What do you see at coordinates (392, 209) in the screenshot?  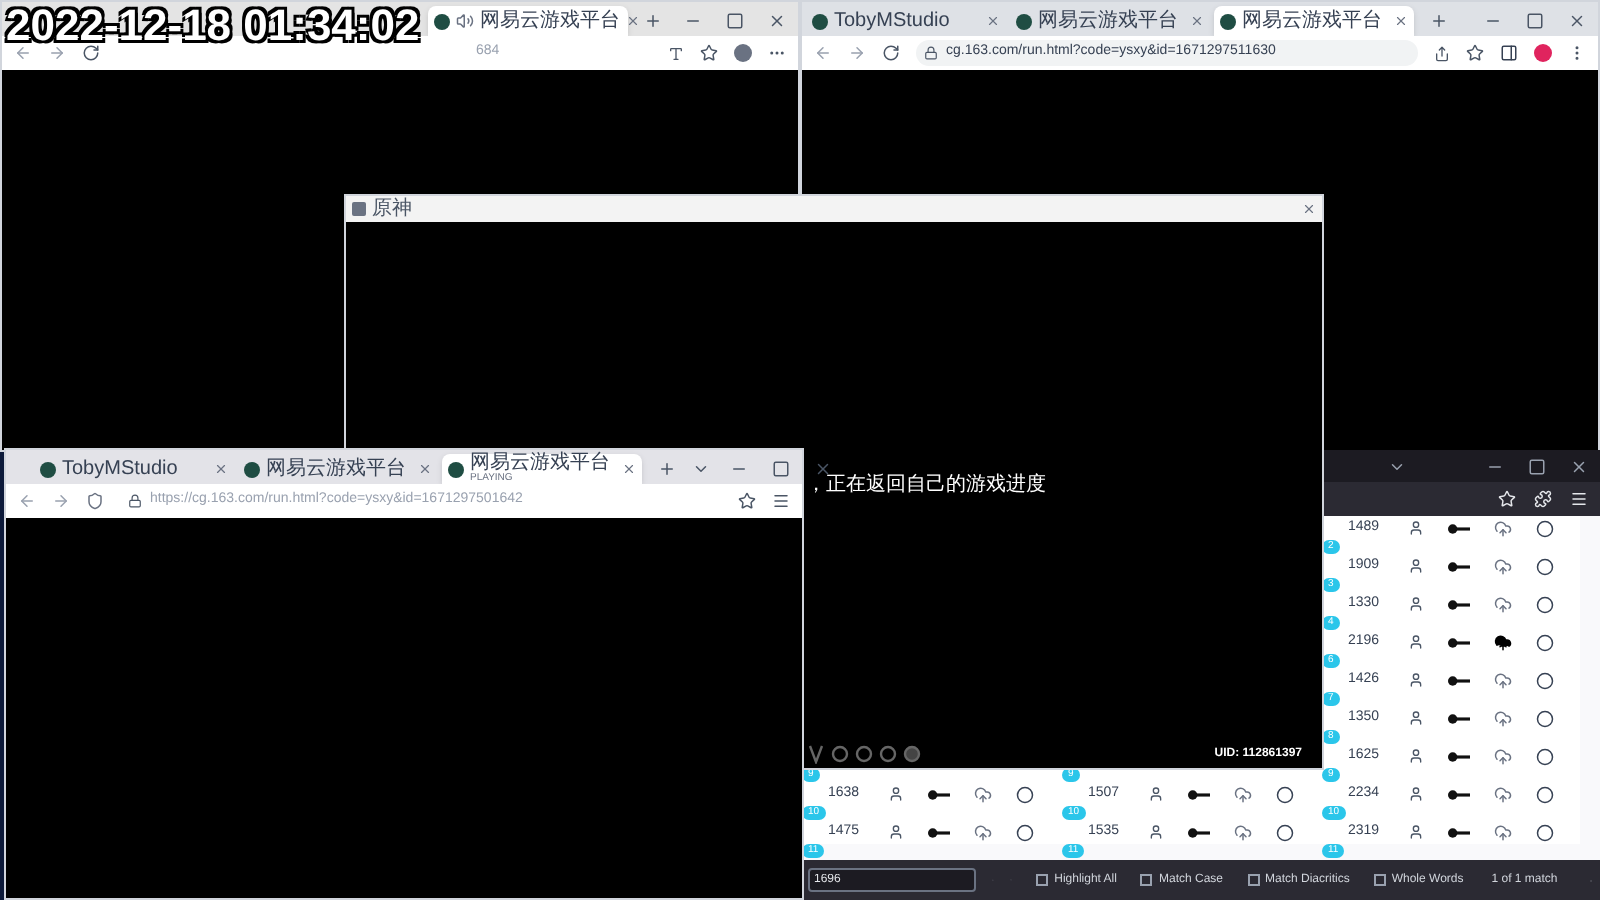 I see `window-title: 原神` at bounding box center [392, 209].